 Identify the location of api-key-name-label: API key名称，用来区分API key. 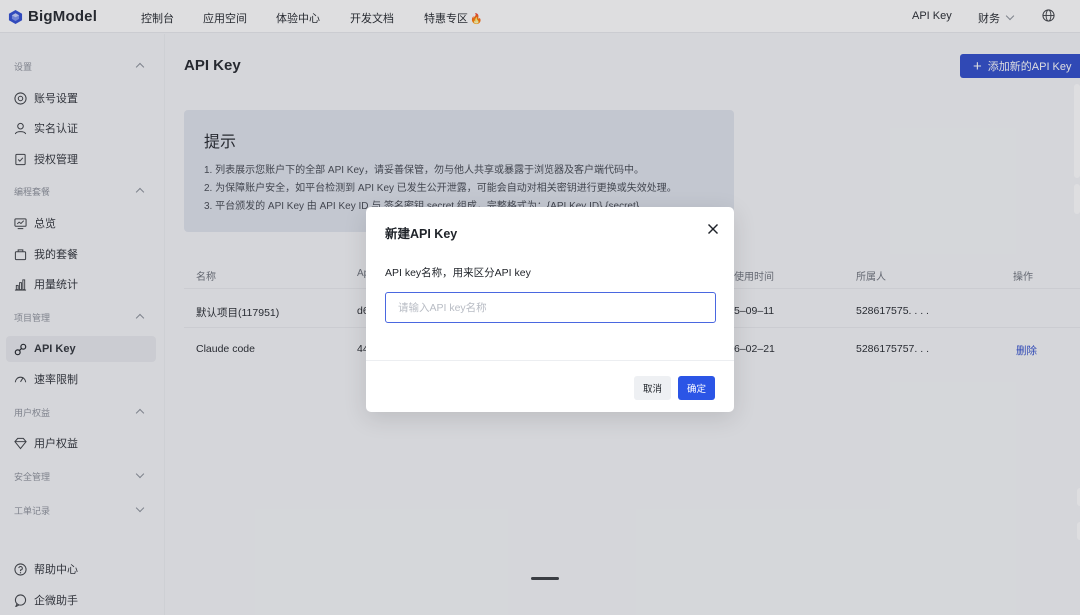
(458, 273).